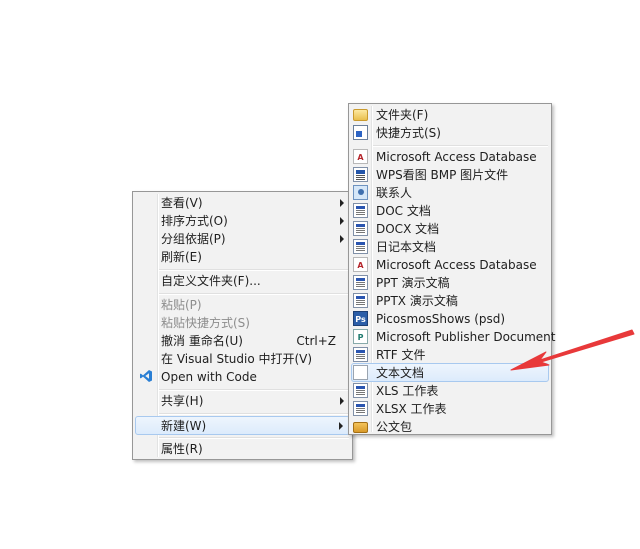 This screenshot has width=640, height=549. I want to click on annotation-arrow, so click(572, 350).